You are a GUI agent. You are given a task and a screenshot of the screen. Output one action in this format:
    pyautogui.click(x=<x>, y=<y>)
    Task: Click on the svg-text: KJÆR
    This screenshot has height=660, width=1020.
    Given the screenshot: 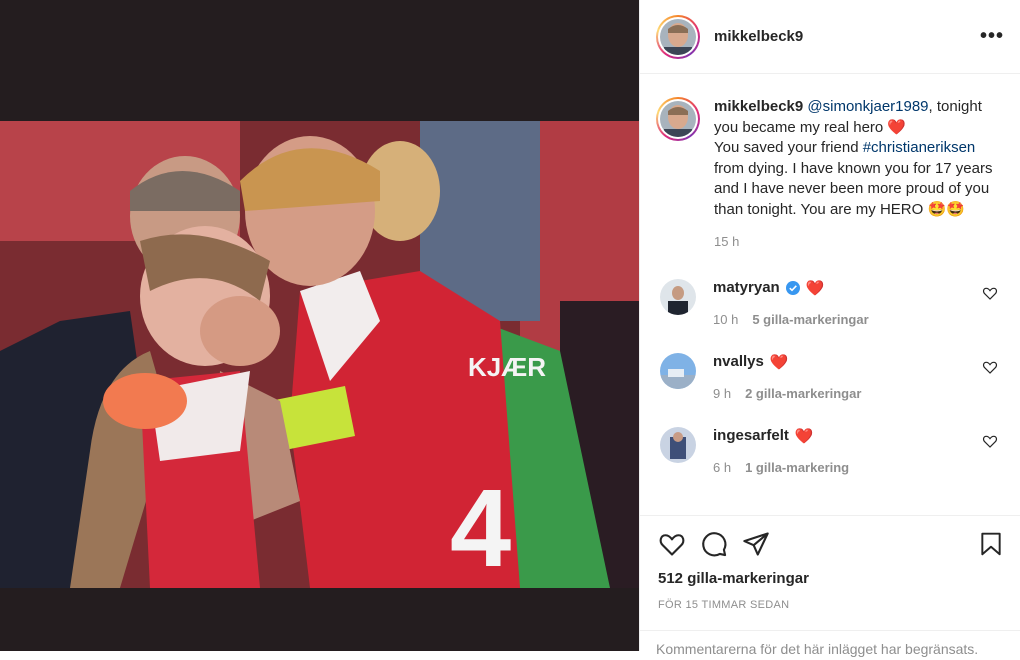 What is the action you would take?
    pyautogui.click(x=507, y=367)
    